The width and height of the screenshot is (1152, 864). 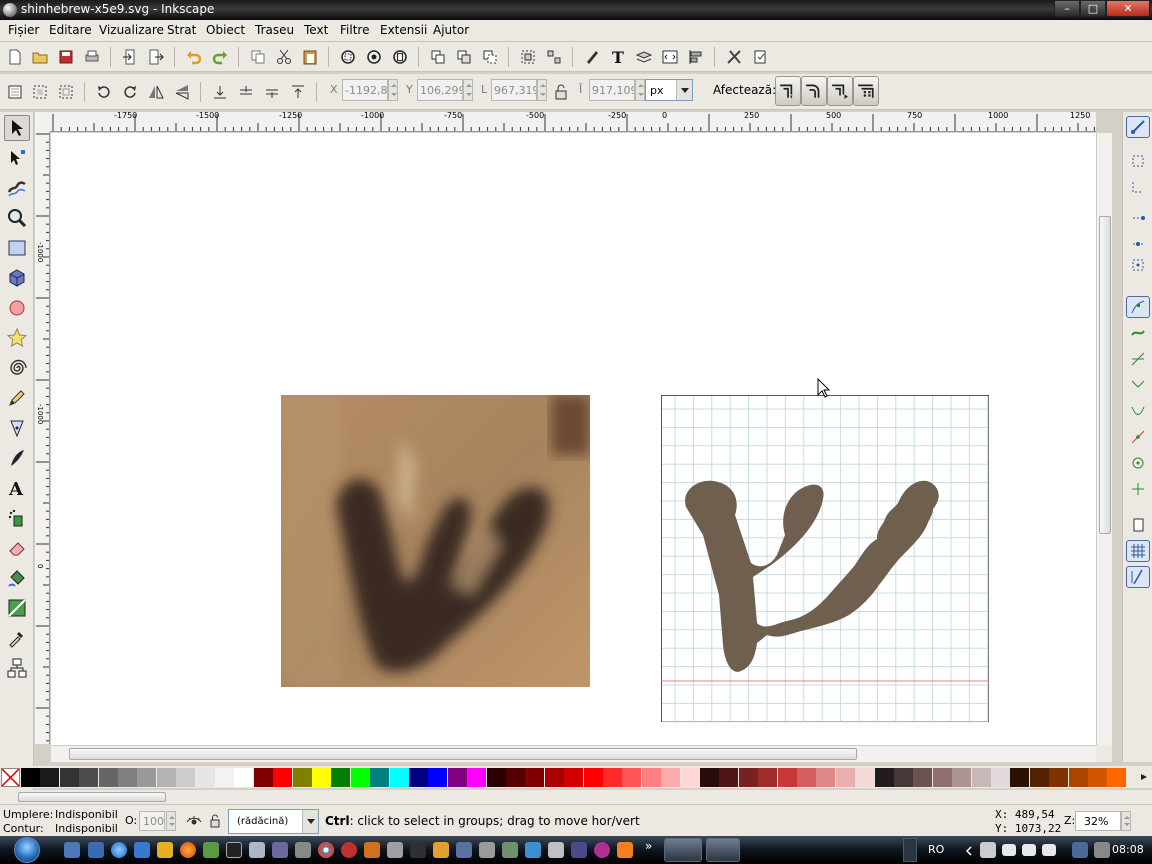 I want to click on document-properties-icon, so click(x=760, y=57).